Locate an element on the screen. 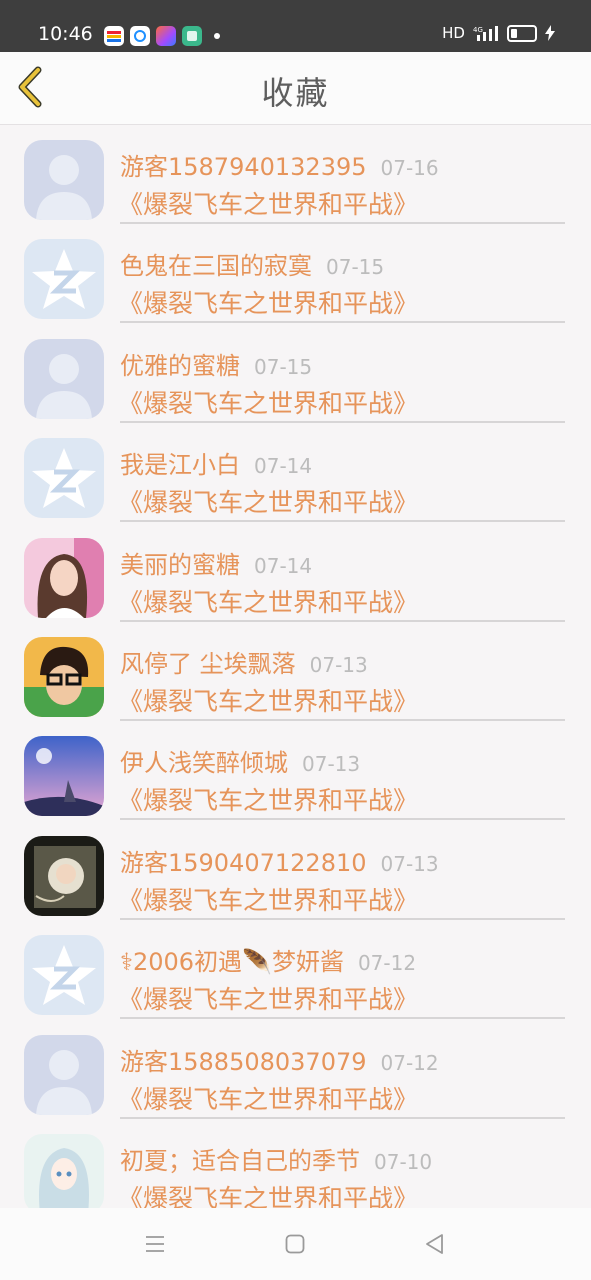 The height and width of the screenshot is (1280, 591). battery-icon is located at coordinates (522, 33).